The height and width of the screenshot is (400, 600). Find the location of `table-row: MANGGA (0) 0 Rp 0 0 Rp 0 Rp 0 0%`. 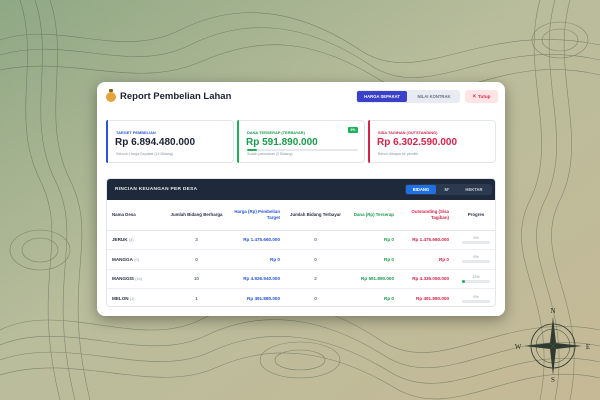

table-row: MANGGA (0) 0 Rp 0 0 Rp 0 Rp 0 0% is located at coordinates (301, 259).